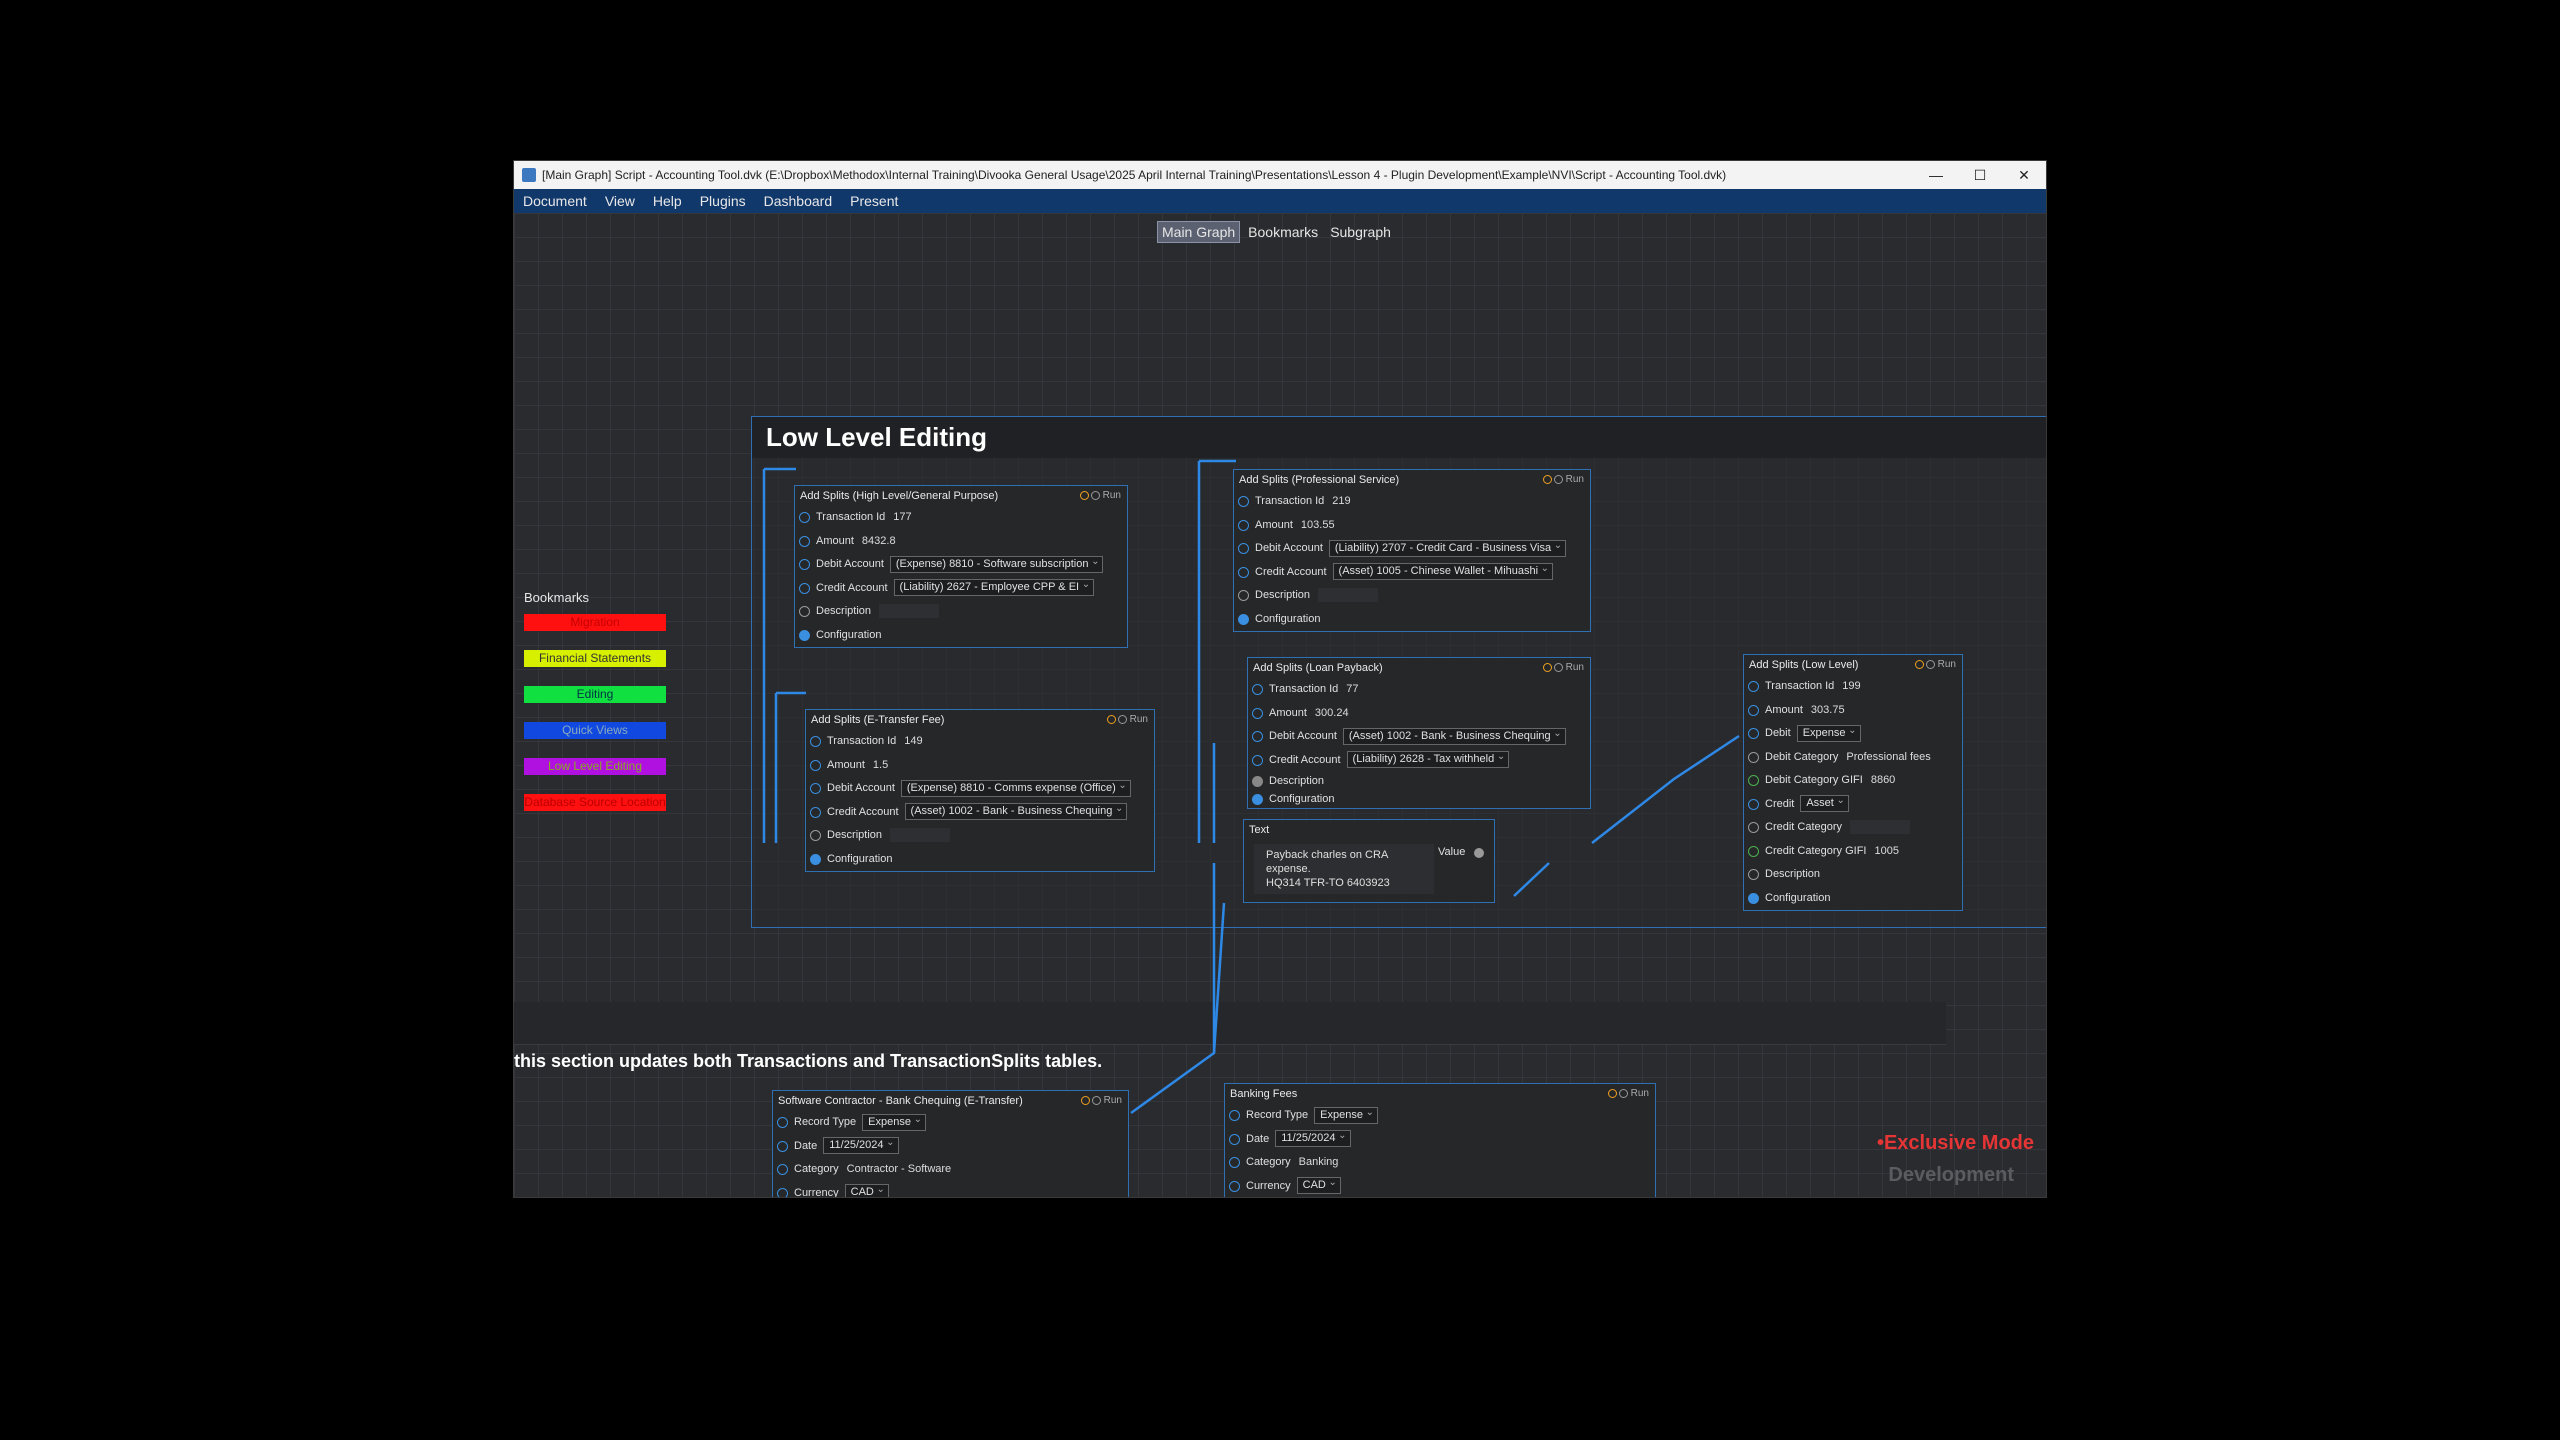 This screenshot has width=2560, height=1440. I want to click on credit-select: Asset, so click(1824, 803).